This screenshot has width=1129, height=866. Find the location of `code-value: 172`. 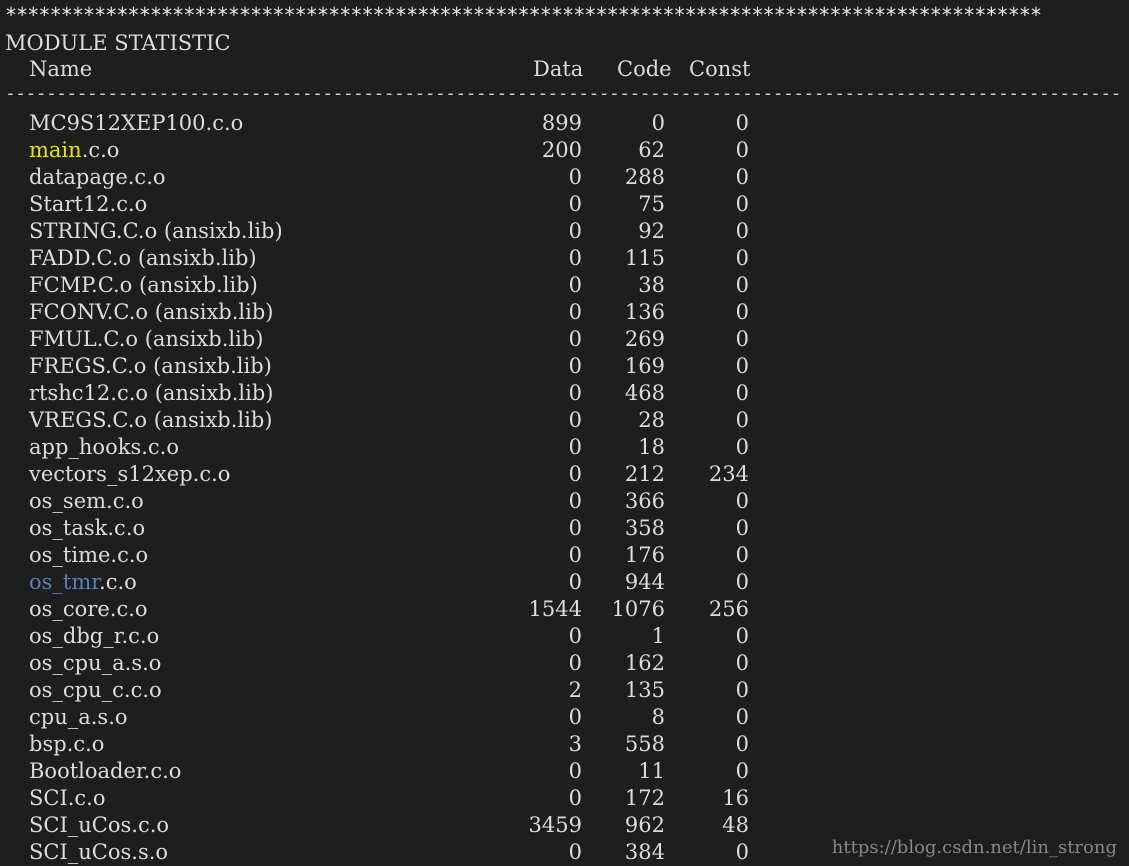

code-value: 172 is located at coordinates (644, 798).